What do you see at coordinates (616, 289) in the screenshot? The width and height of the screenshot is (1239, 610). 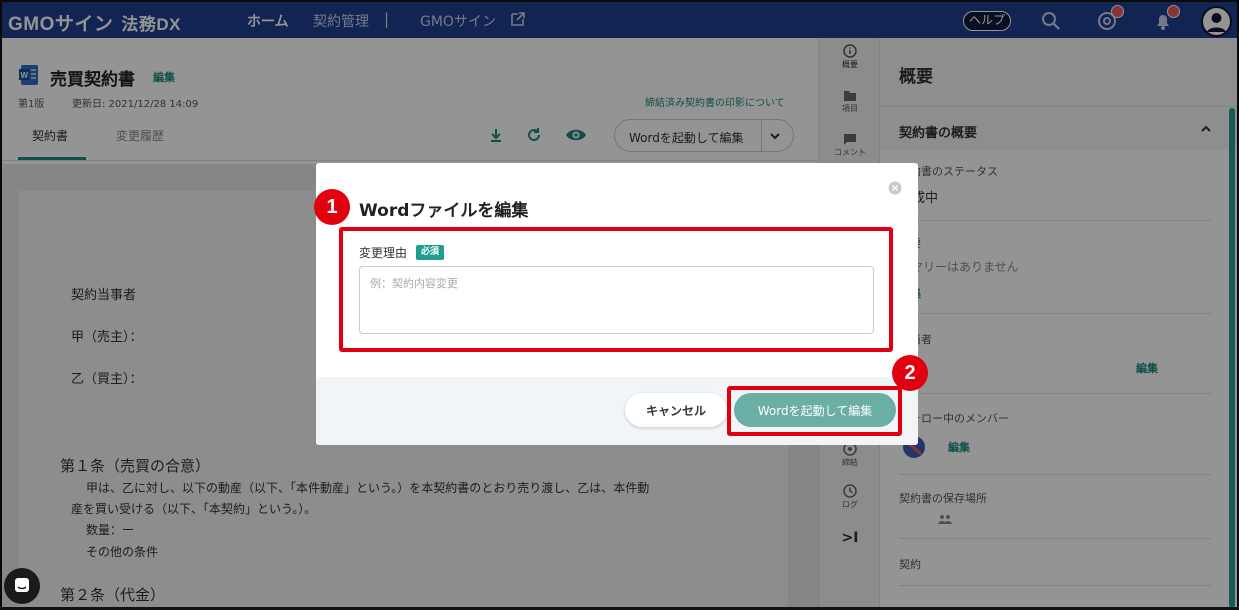 I see `highlight-reason-field` at bounding box center [616, 289].